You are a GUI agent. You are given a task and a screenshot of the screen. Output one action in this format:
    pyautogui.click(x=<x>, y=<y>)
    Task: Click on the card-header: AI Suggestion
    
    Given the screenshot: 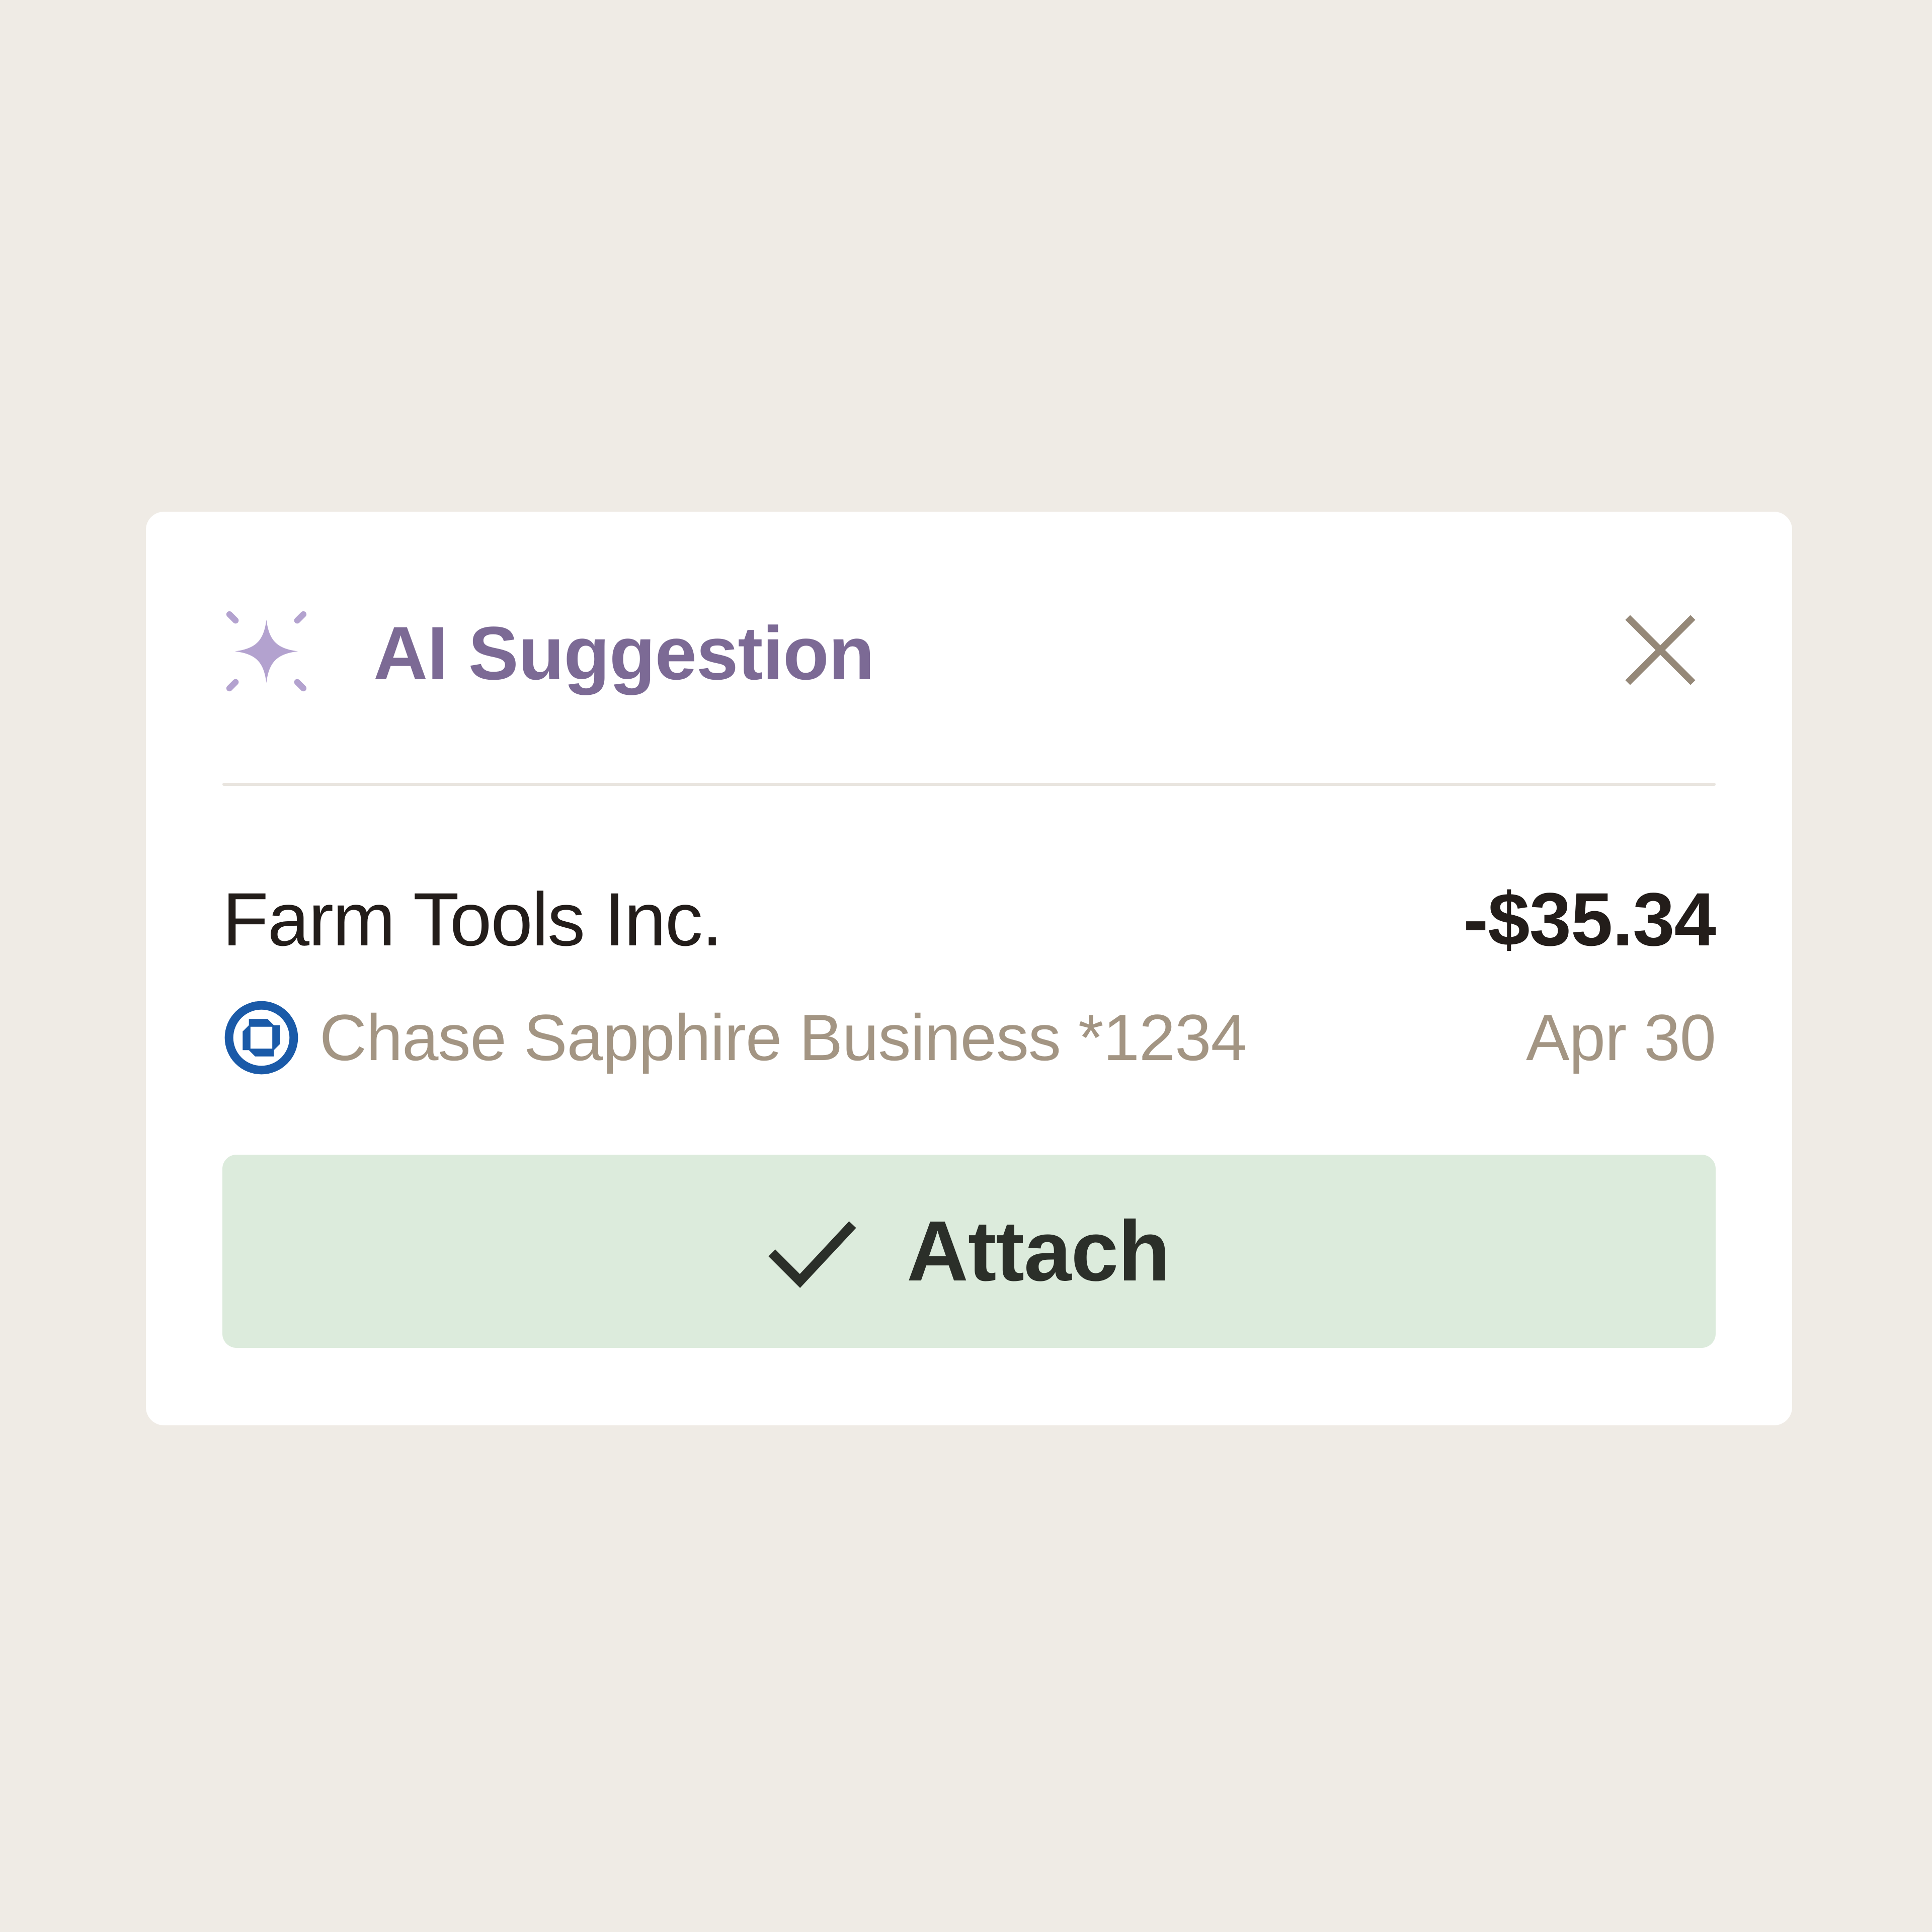 What is the action you would take?
    pyautogui.click(x=969, y=648)
    